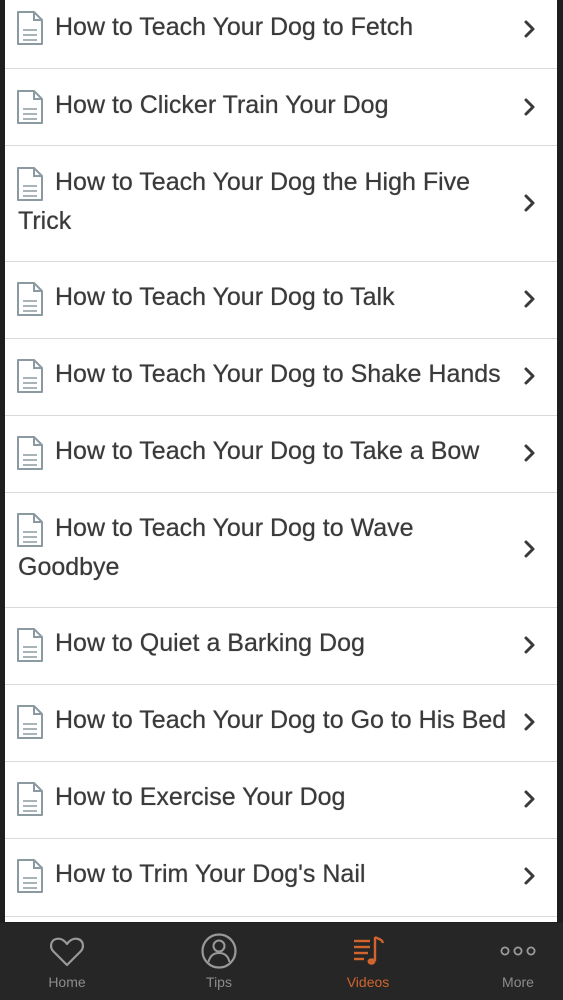 The width and height of the screenshot is (563, 1000). What do you see at coordinates (210, 643) in the screenshot?
I see `list-item-title: How to Quiet a Barking Dog` at bounding box center [210, 643].